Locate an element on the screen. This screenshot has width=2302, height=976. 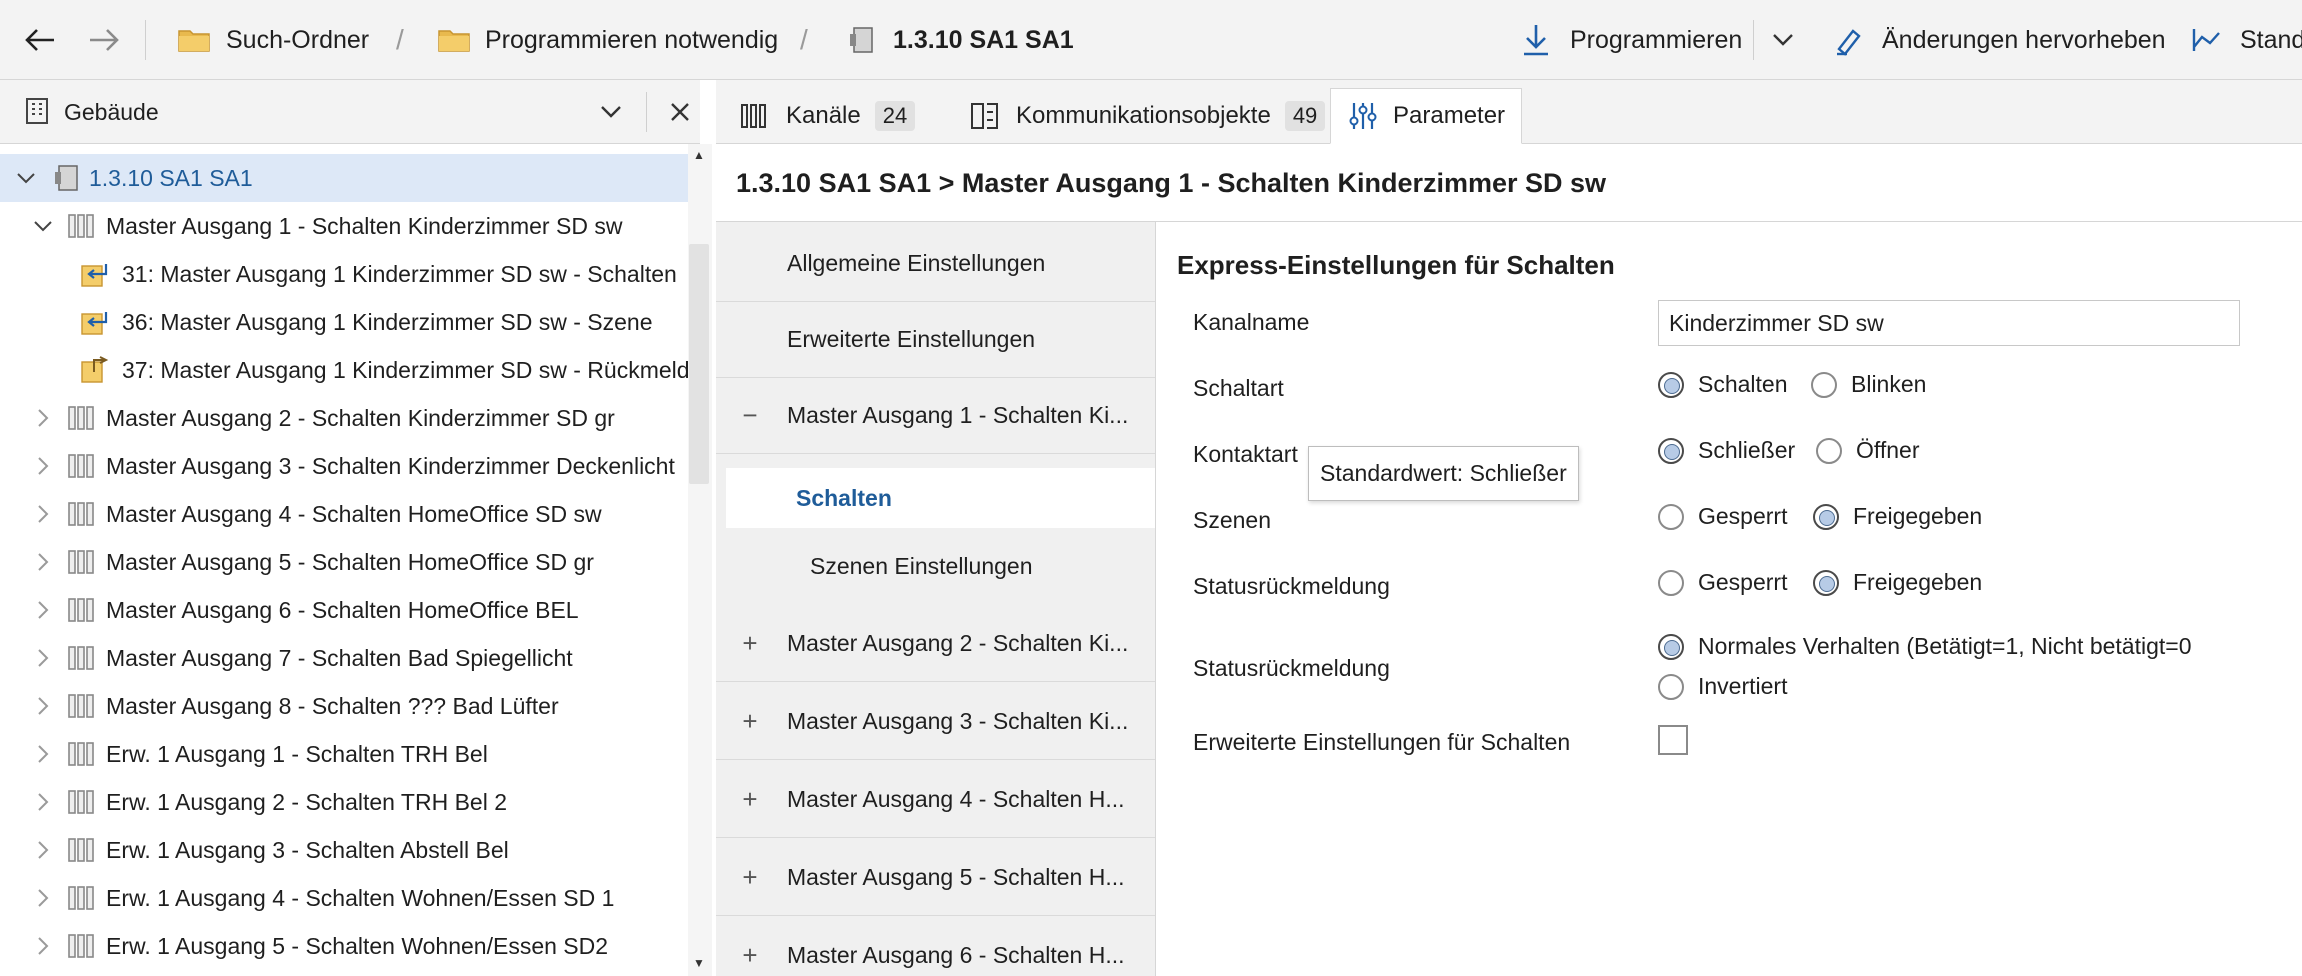
download-icon is located at coordinates (1536, 40).